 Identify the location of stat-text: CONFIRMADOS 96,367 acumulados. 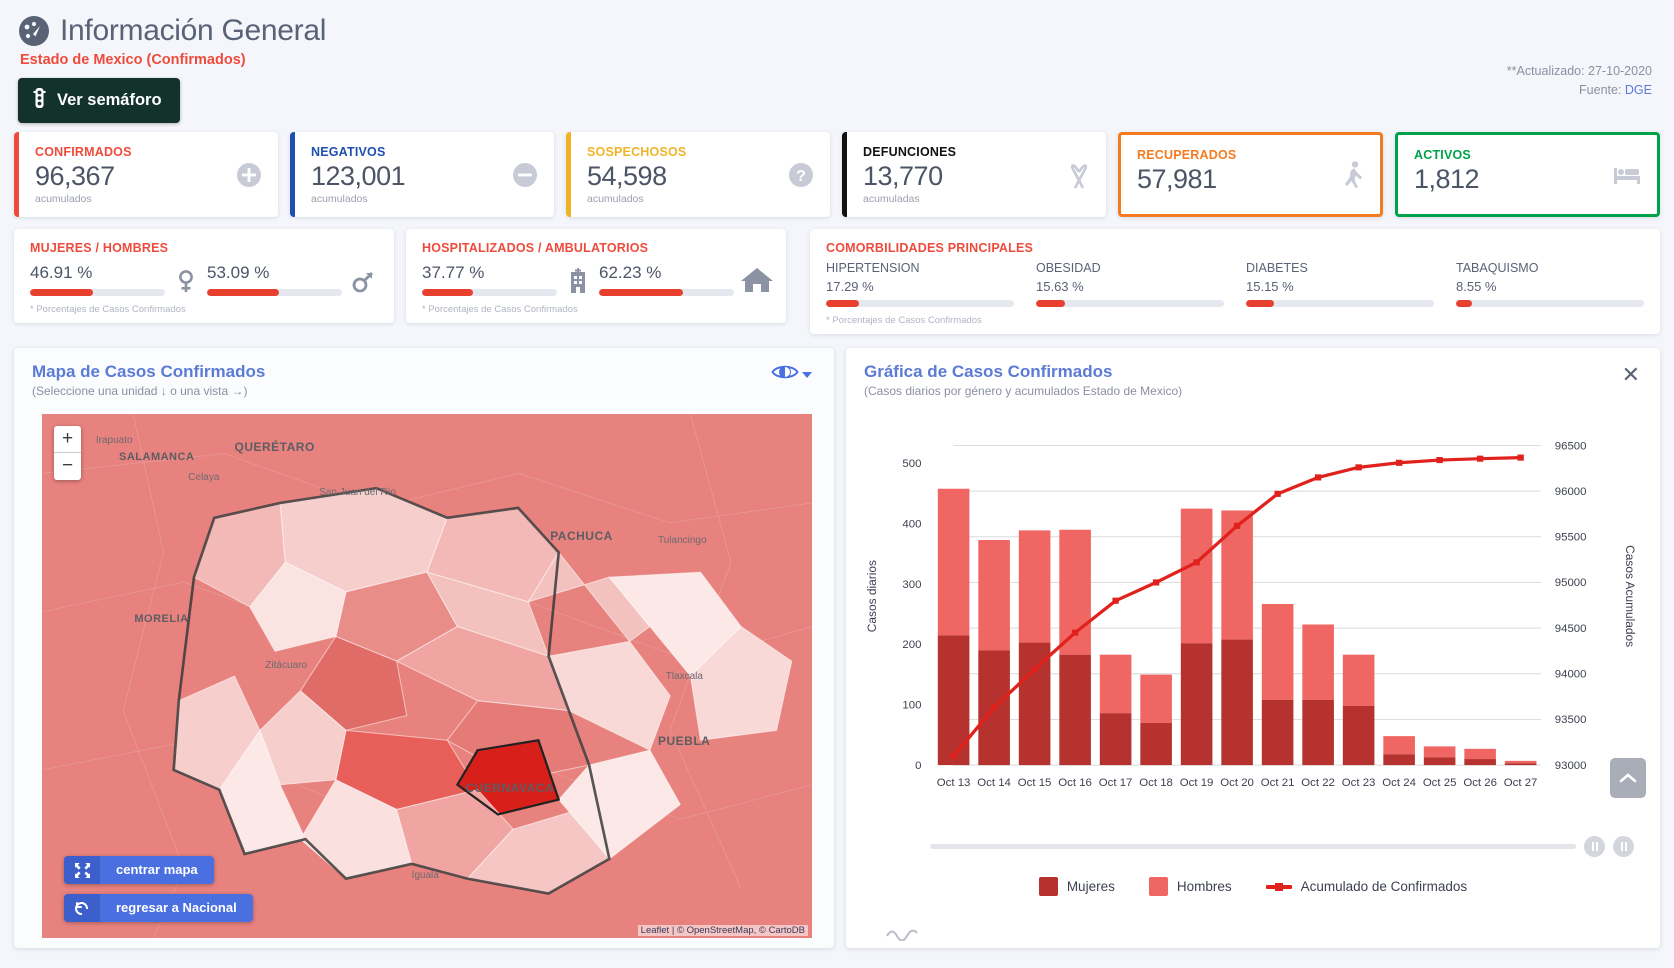
(83, 175).